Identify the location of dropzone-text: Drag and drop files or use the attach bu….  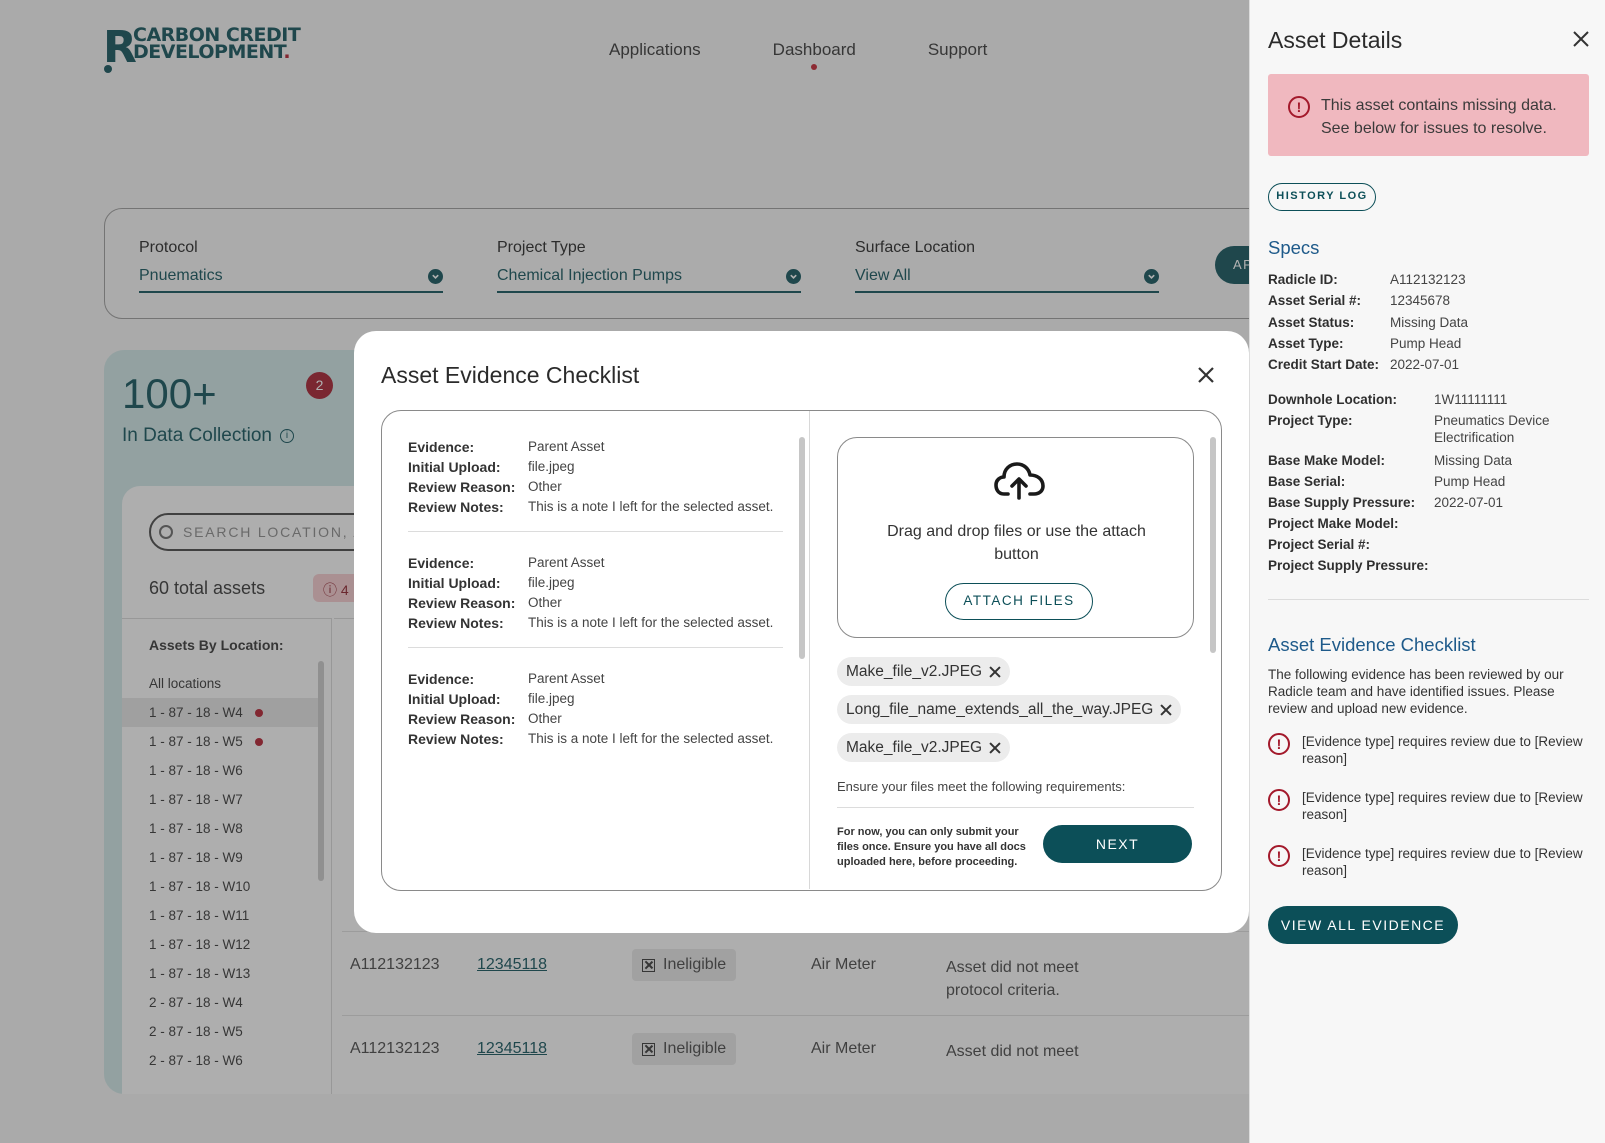
(1016, 543).